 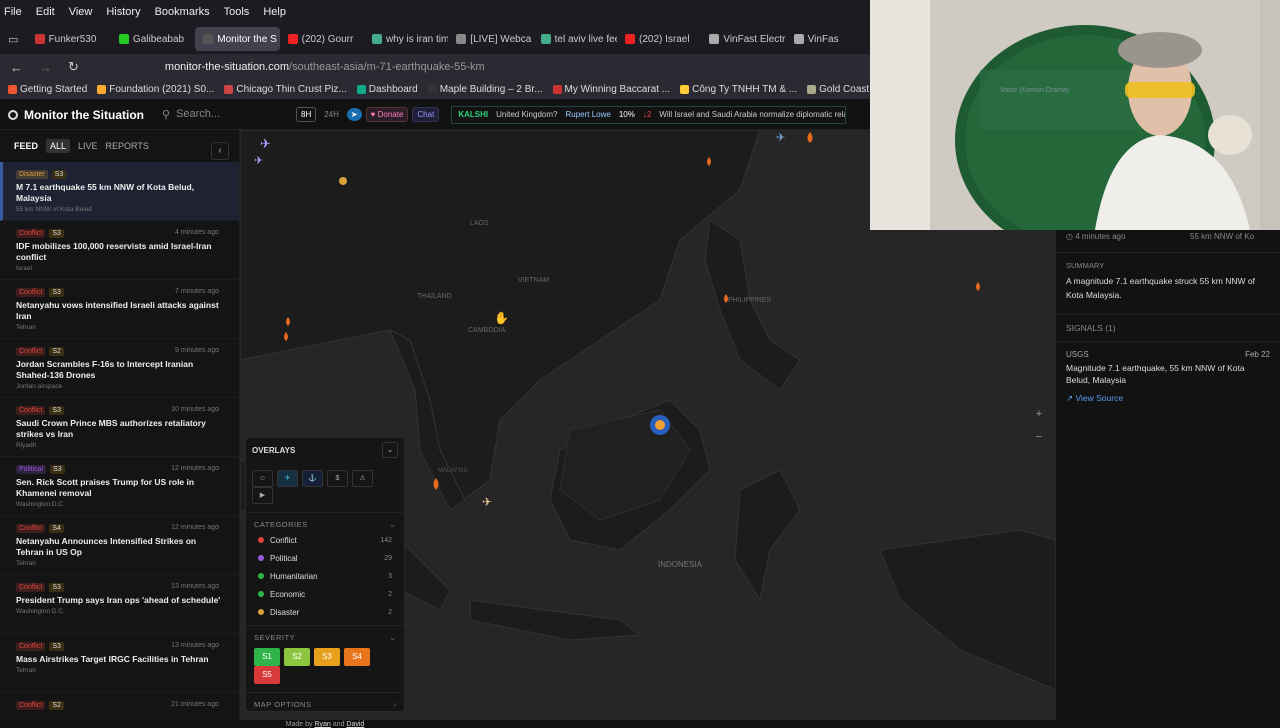 What do you see at coordinates (325, 594) in the screenshot?
I see `category-filter-economic: Economic 2` at bounding box center [325, 594].